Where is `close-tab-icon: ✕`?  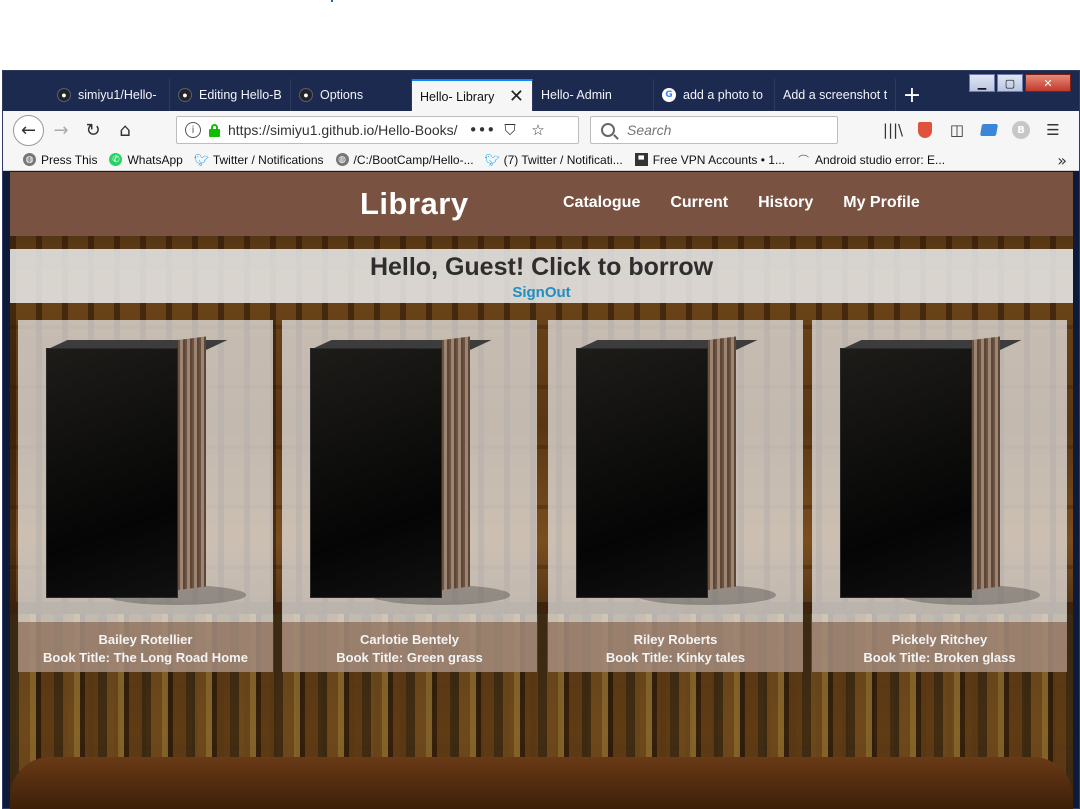 close-tab-icon: ✕ is located at coordinates (516, 96).